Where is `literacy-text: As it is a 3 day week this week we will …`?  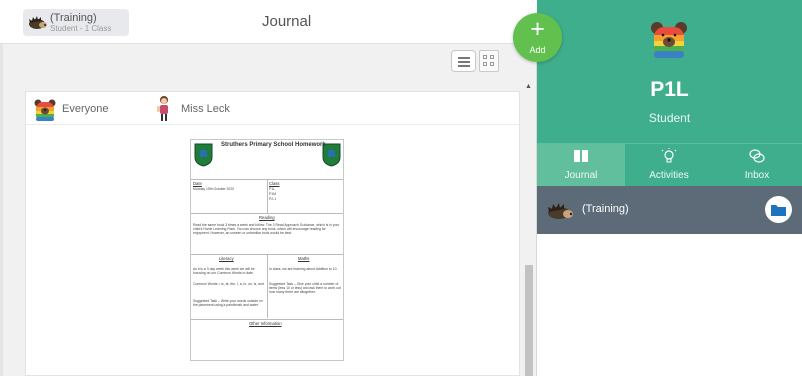 literacy-text: As it is a 3 day week this week we will … is located at coordinates (224, 271).